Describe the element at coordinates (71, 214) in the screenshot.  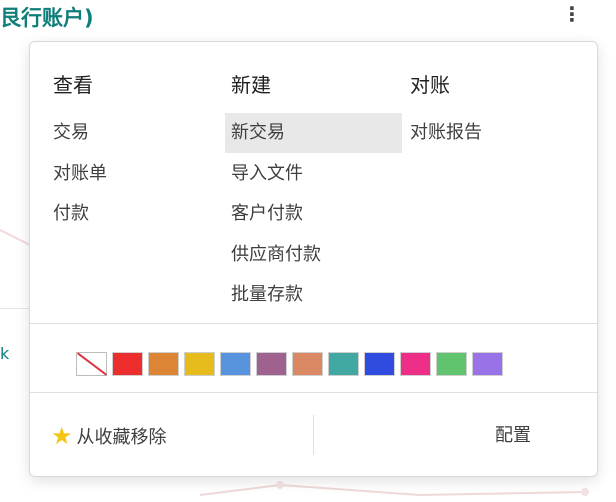
I see `menu-item-payments: 付款` at that location.